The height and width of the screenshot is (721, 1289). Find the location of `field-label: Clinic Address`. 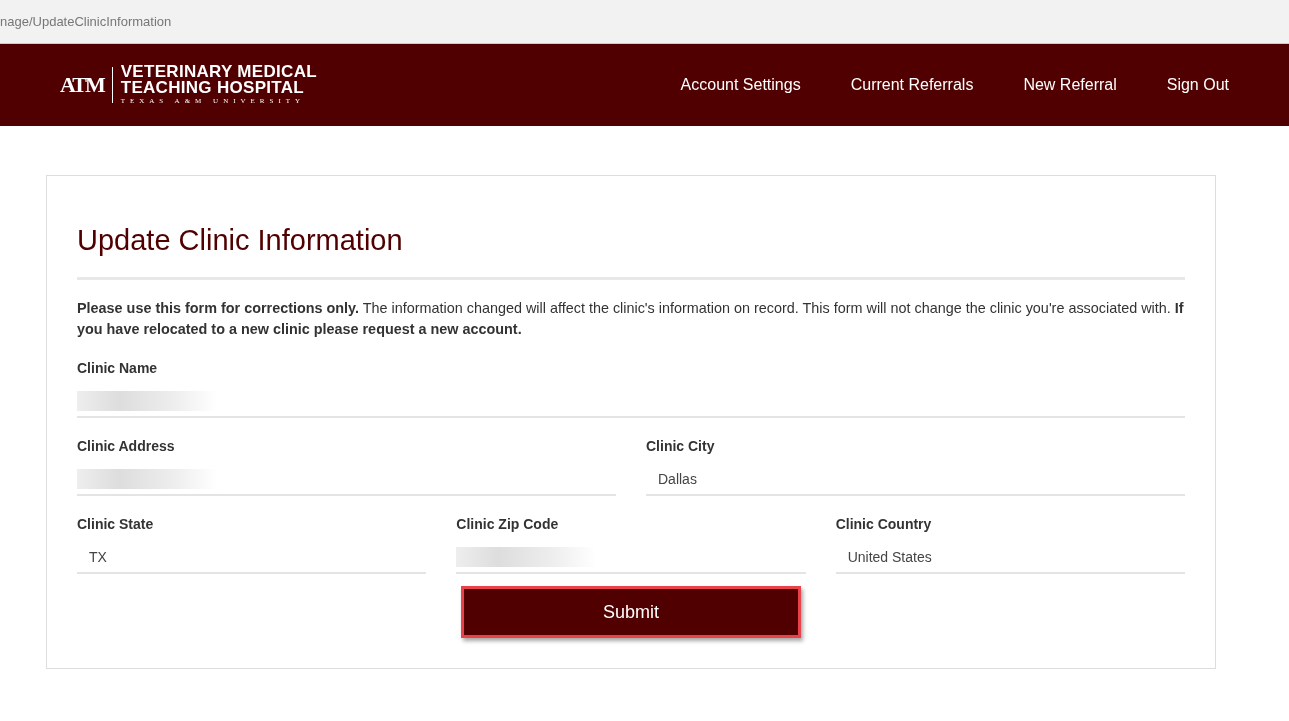

field-label: Clinic Address is located at coordinates (126, 446).